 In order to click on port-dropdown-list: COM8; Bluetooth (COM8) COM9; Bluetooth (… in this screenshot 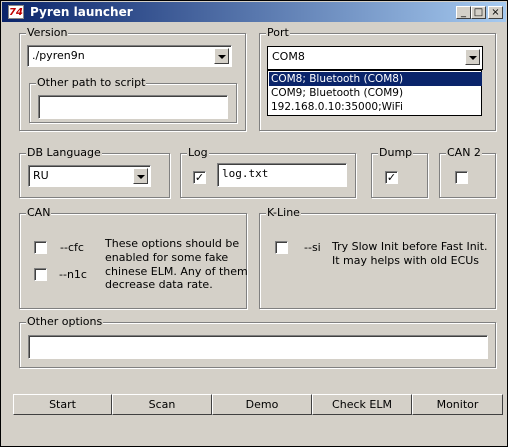, I will do `click(374, 93)`.